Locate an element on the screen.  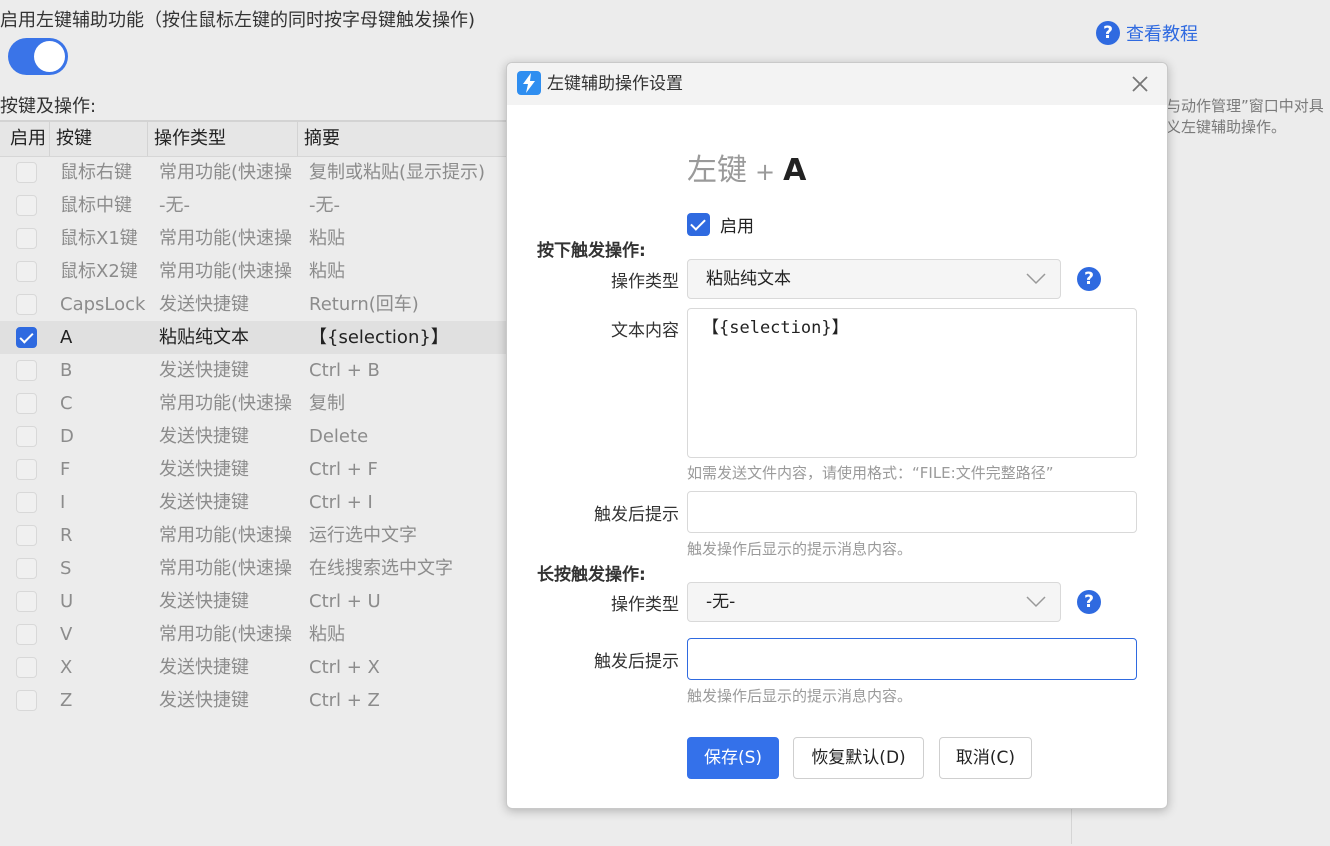
table-row: 鼠标右键 常用功能(快速操 复制或粘贴(显示提示) is located at coordinates (253, 172).